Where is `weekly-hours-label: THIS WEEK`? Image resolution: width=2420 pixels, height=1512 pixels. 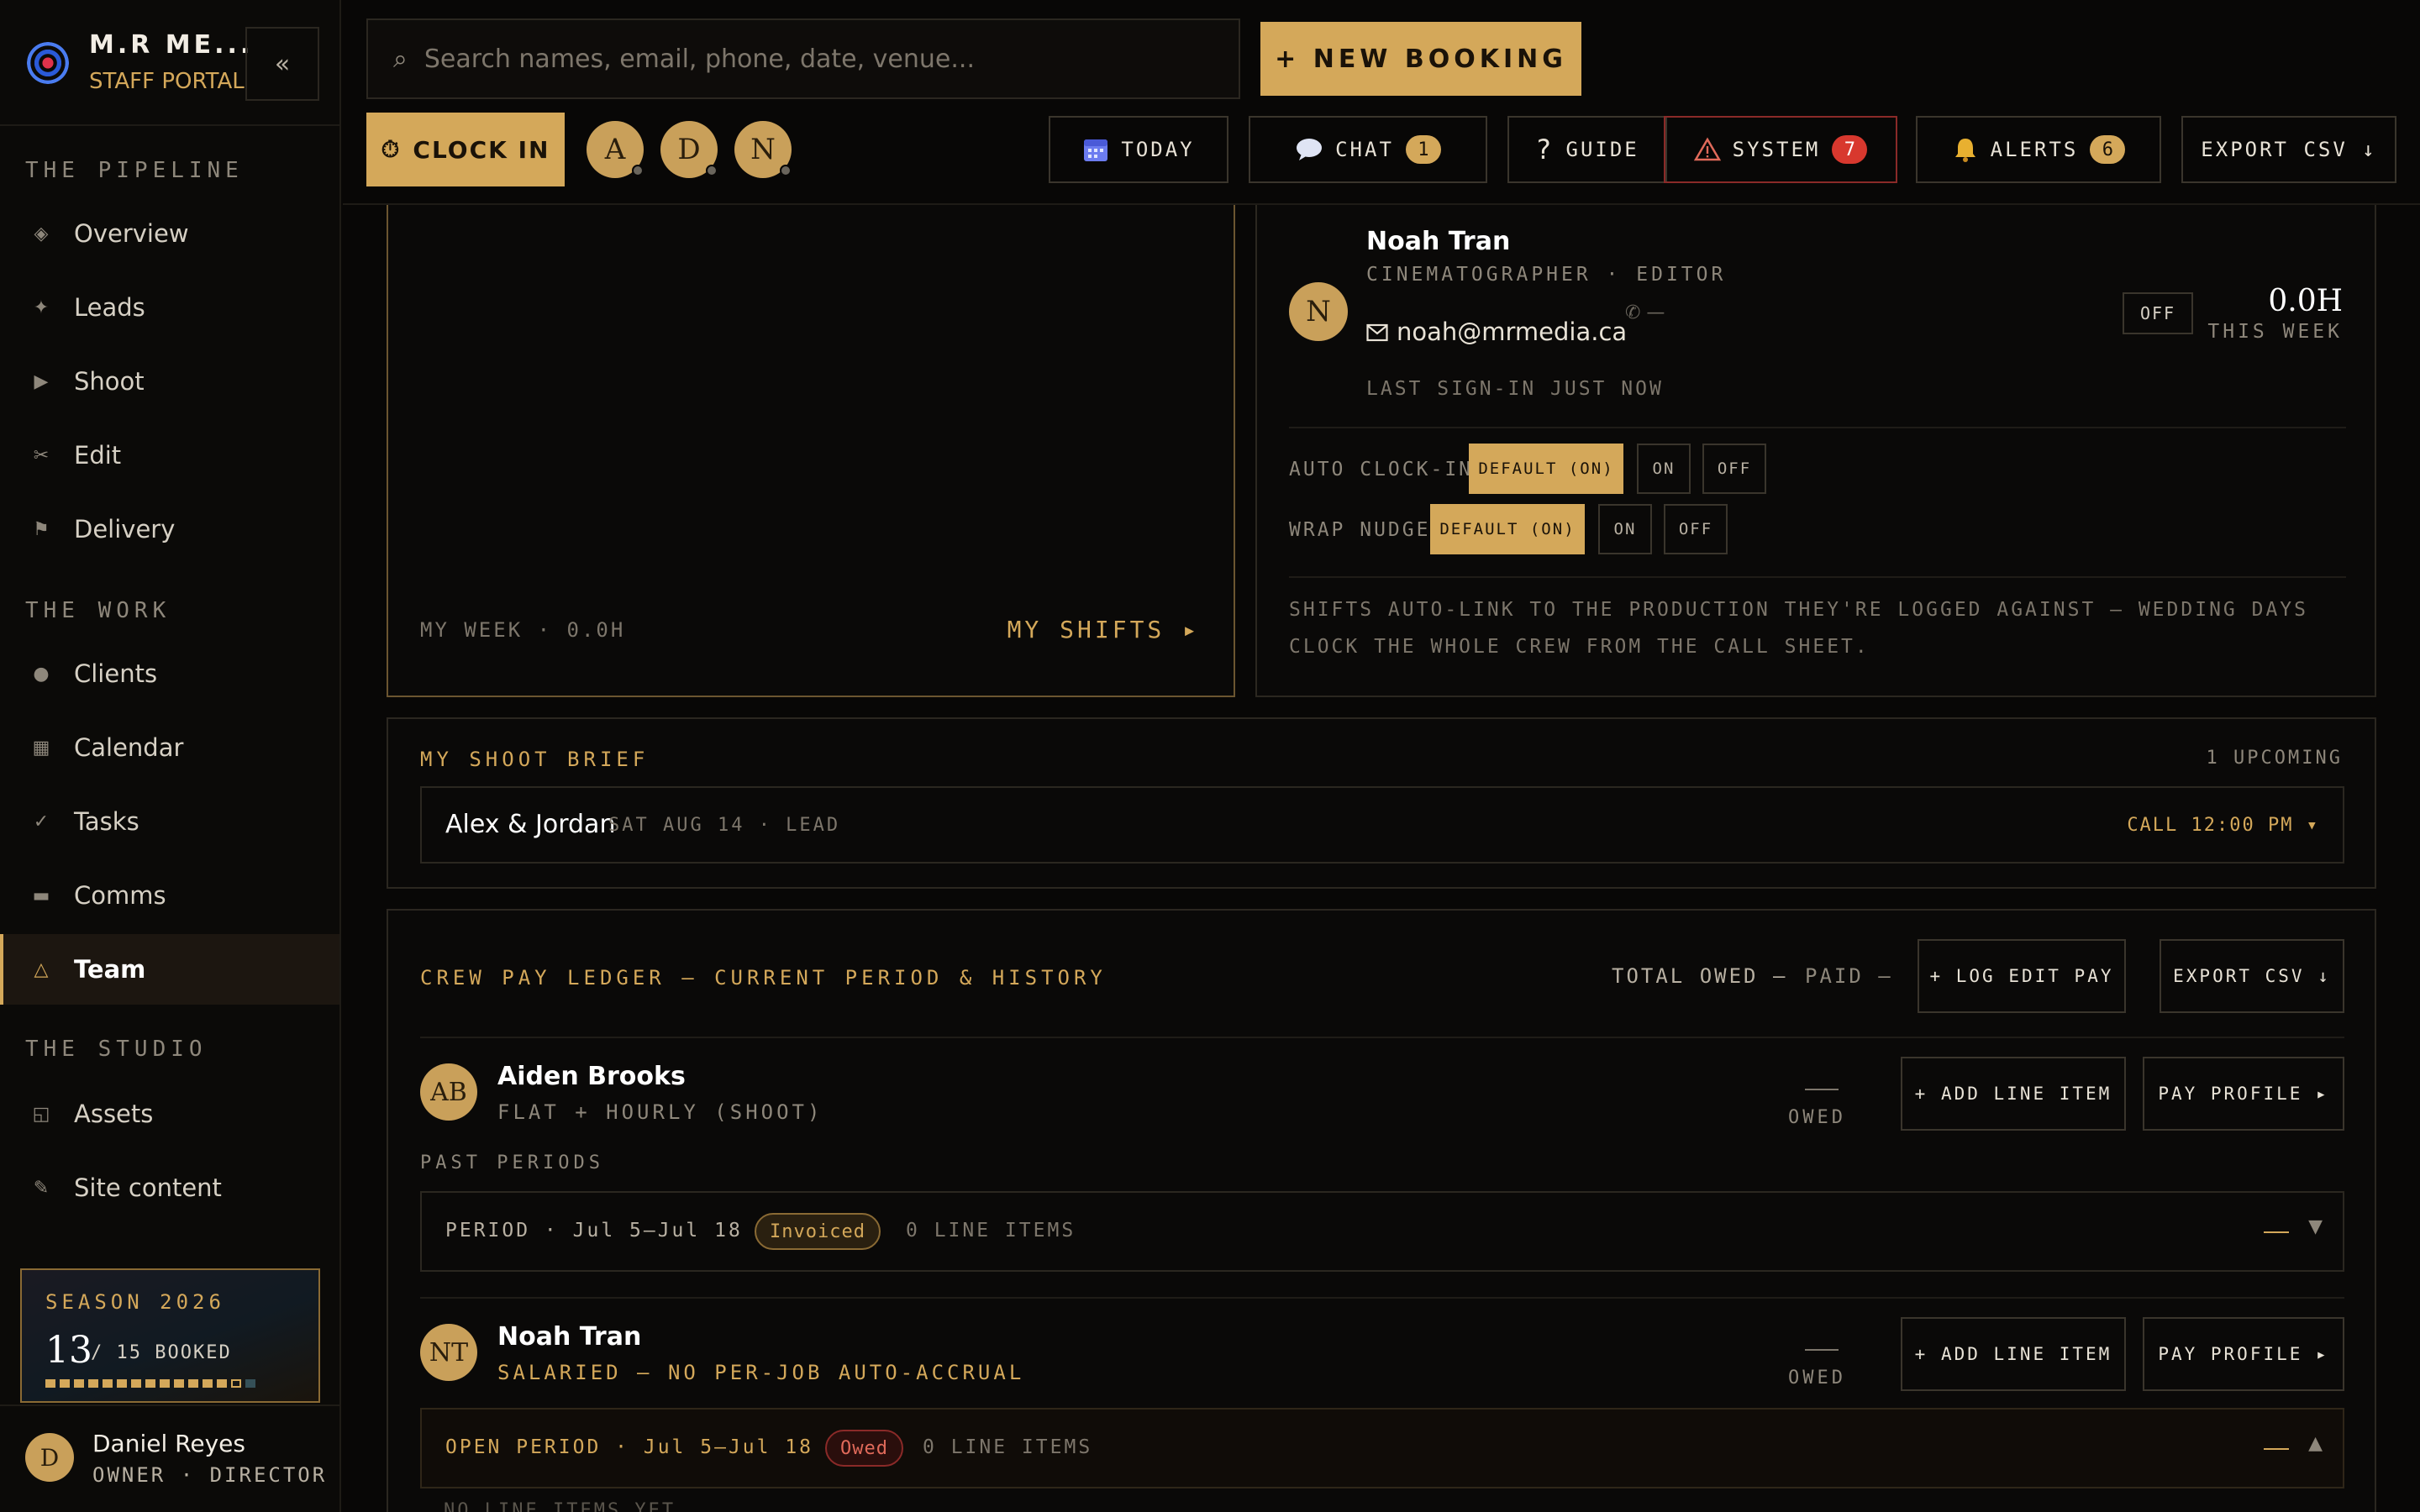
weekly-hours-label: THIS WEEK is located at coordinates (2275, 332).